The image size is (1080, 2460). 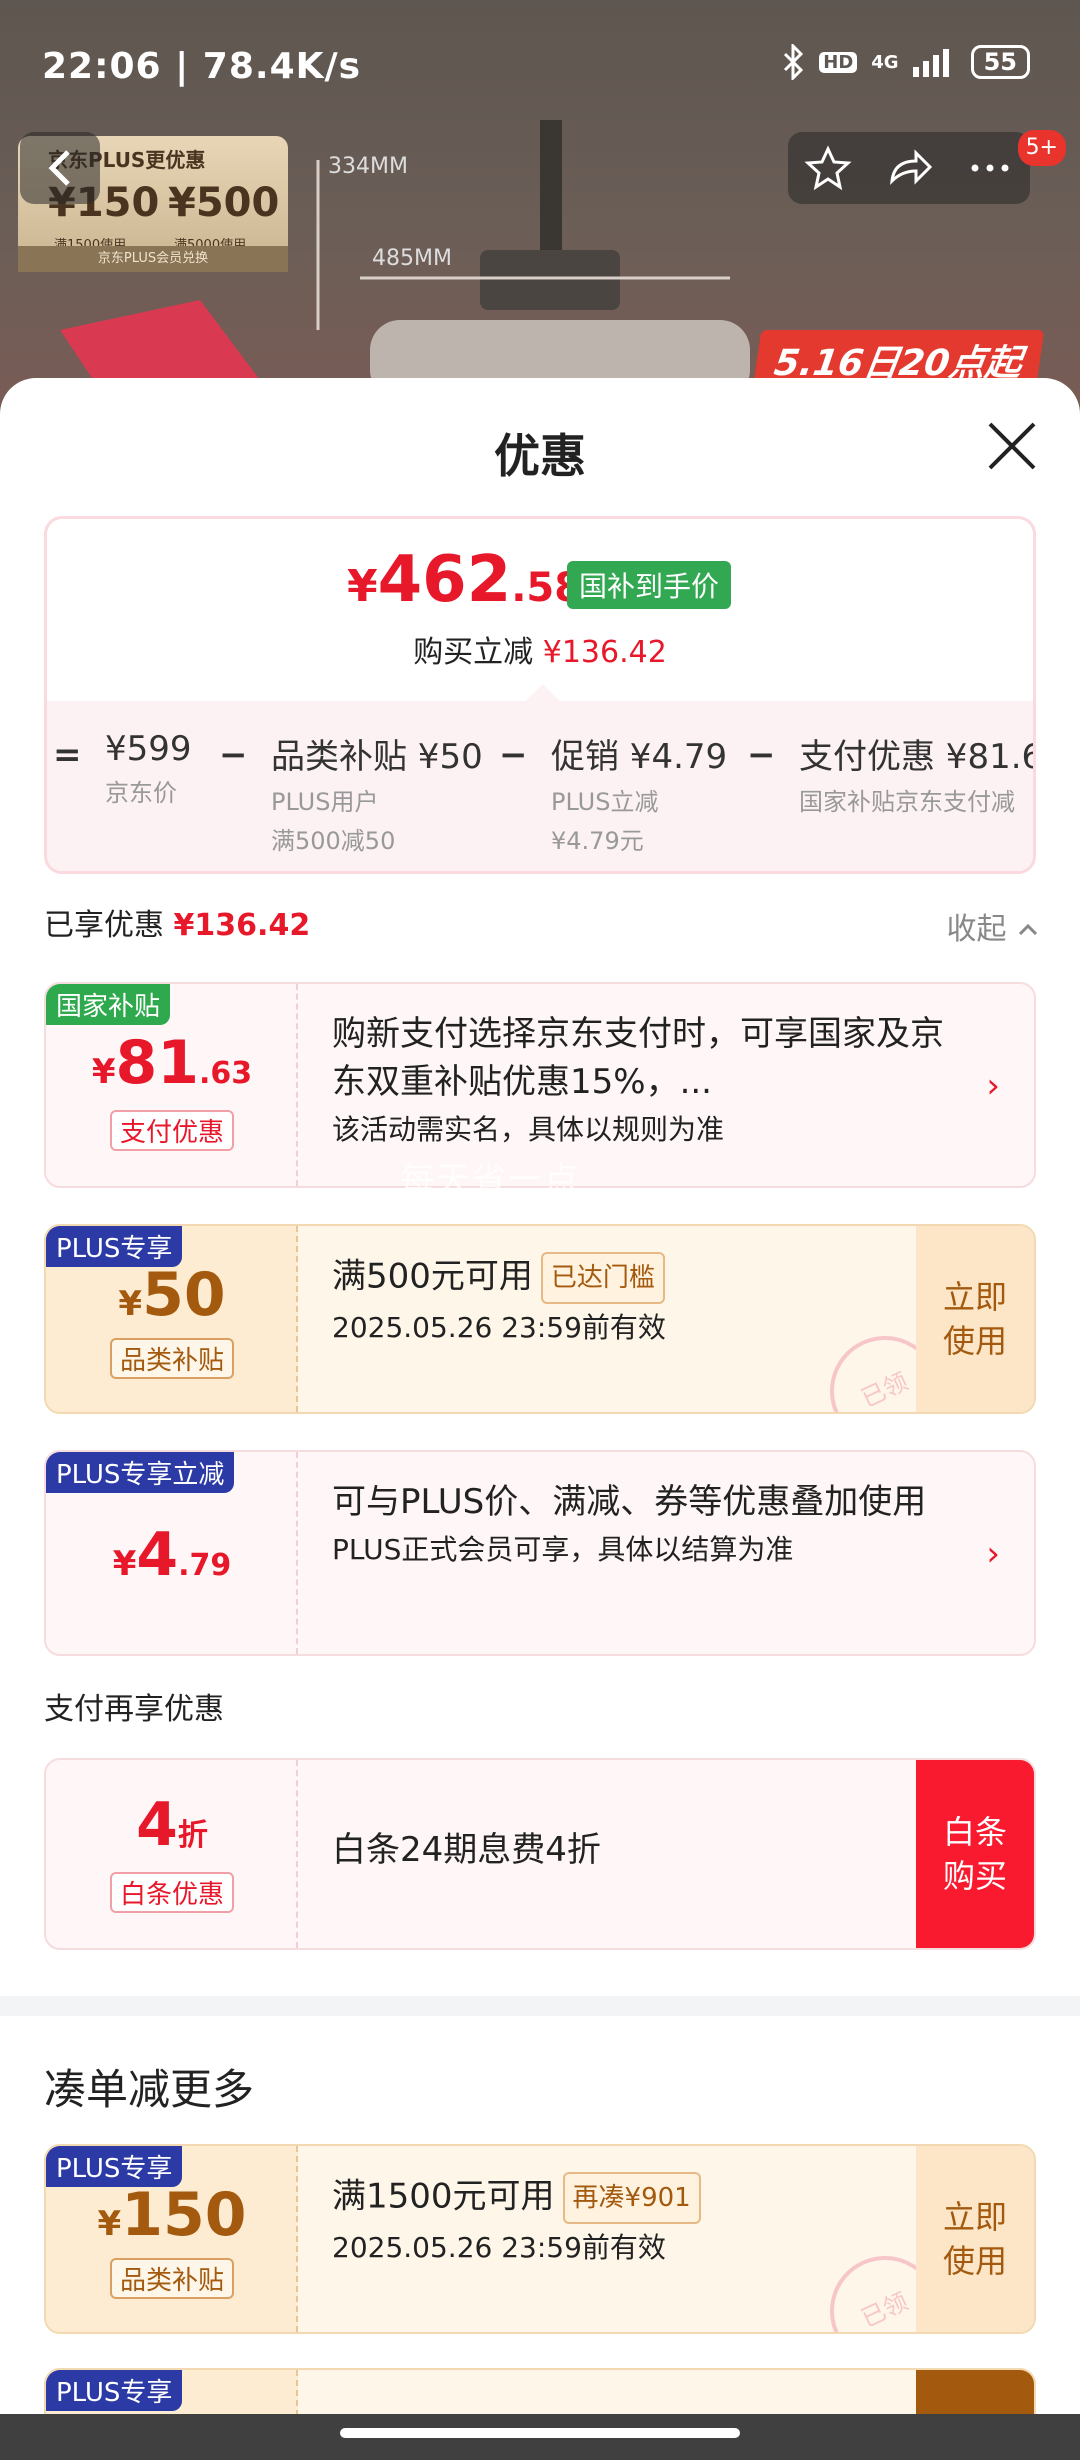 What do you see at coordinates (540, 2433) in the screenshot?
I see `home-indicator` at bounding box center [540, 2433].